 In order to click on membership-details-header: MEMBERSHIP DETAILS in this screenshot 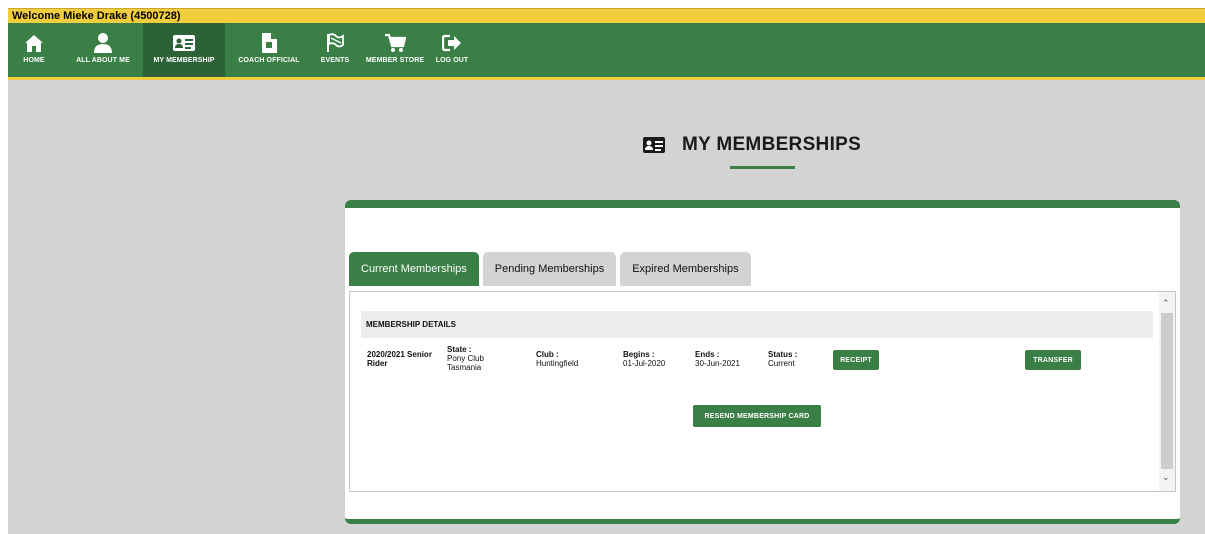, I will do `click(757, 324)`.